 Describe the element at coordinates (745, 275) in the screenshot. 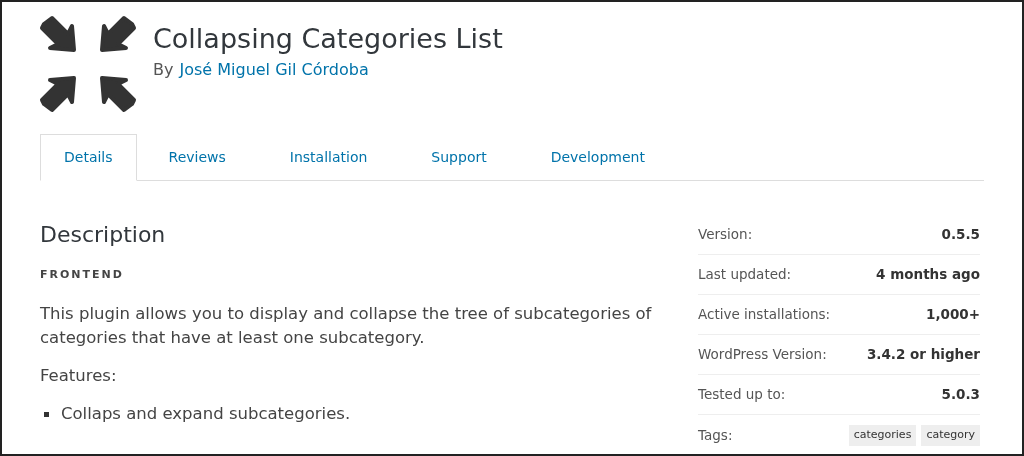

I see `meta-label: Last updated:` at that location.